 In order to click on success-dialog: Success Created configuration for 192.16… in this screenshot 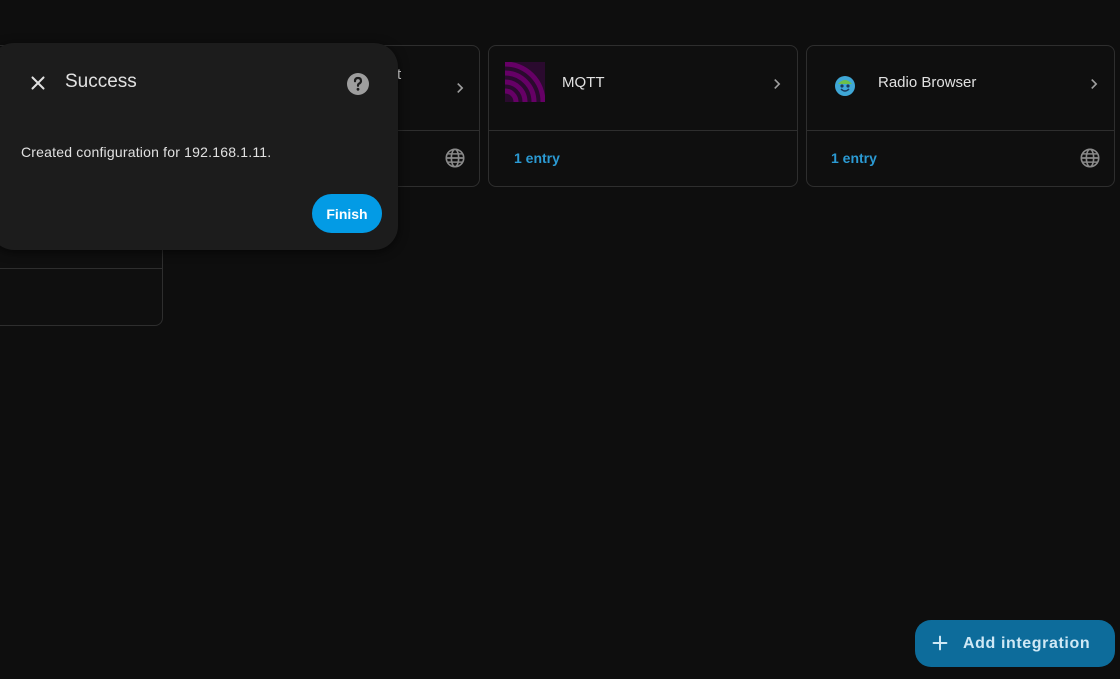, I will do `click(199, 146)`.